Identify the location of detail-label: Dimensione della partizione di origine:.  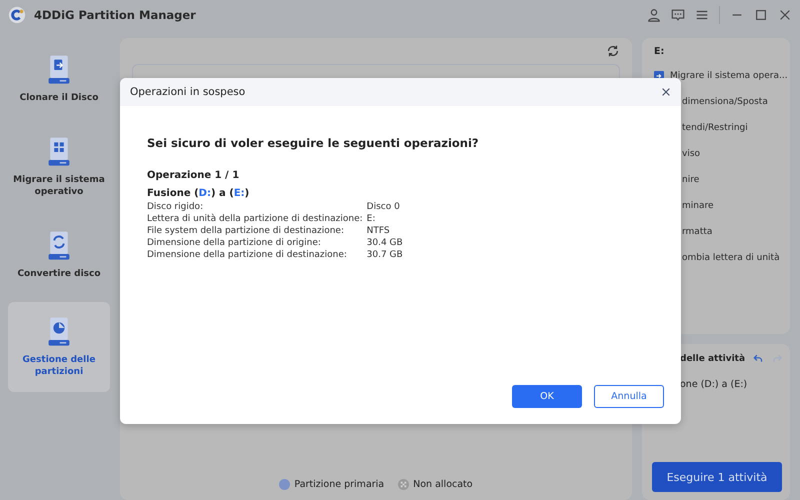
(234, 243).